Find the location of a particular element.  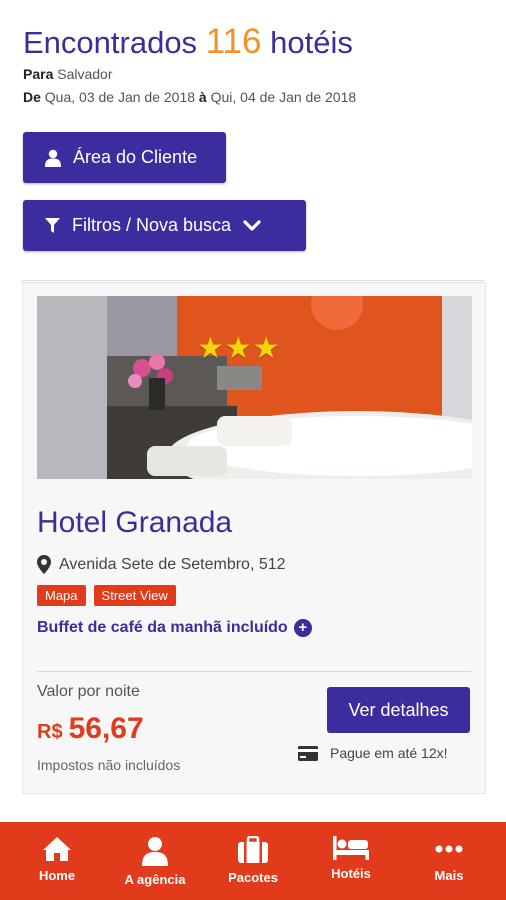

nav-packages: Pacotes is located at coordinates (253, 853).